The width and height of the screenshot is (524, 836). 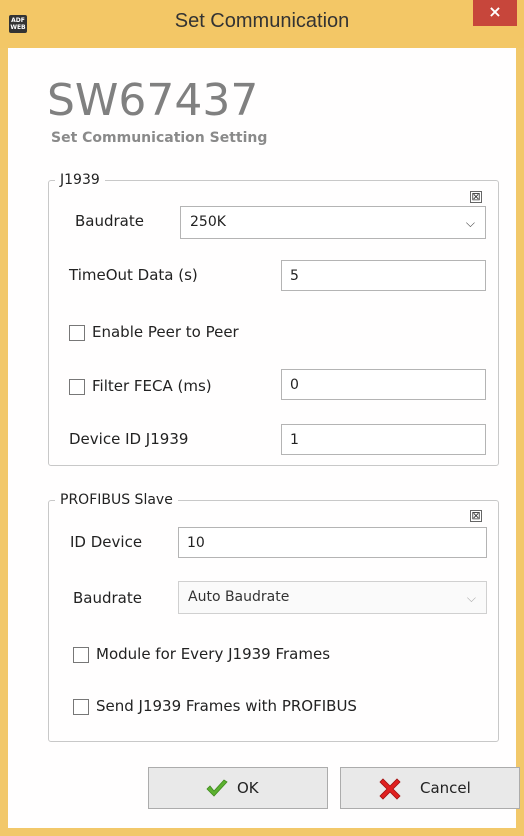 I want to click on profibus-baudrate-label: Baudrate, so click(x=107, y=598).